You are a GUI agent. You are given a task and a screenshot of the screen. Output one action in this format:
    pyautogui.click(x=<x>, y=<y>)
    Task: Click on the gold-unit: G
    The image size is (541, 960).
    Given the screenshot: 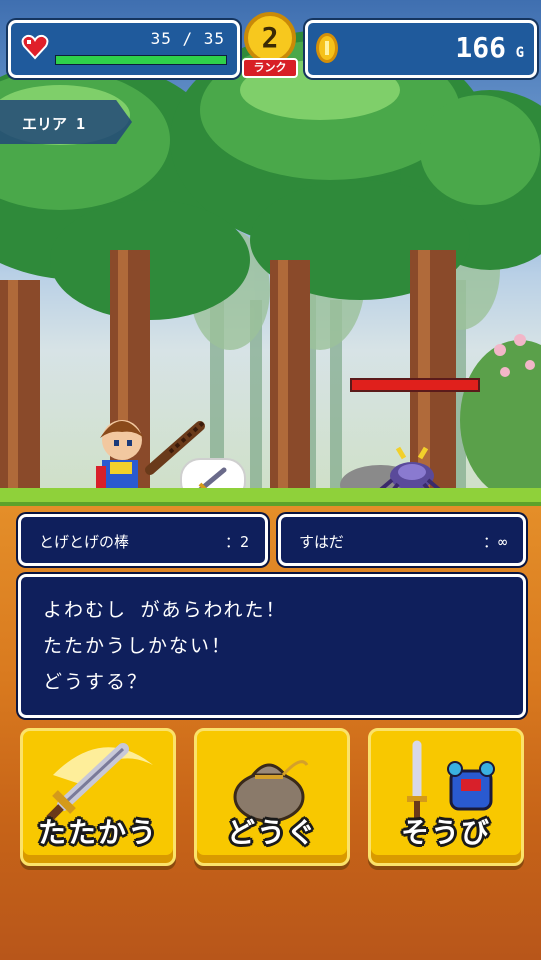 What is the action you would take?
    pyautogui.click(x=519, y=53)
    